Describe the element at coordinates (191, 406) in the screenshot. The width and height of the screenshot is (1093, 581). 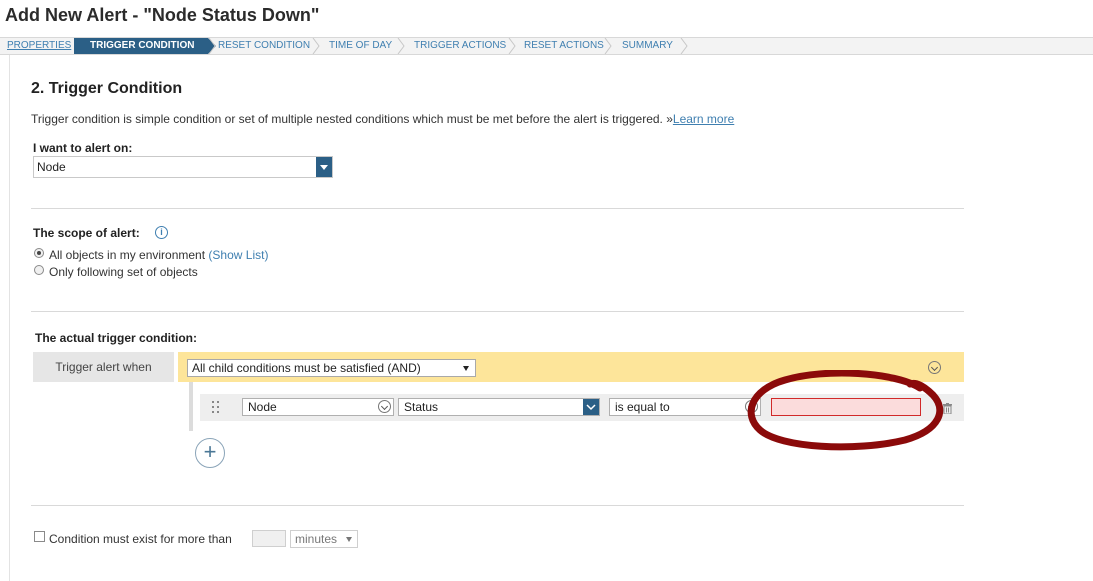
I see `tree-connector` at that location.